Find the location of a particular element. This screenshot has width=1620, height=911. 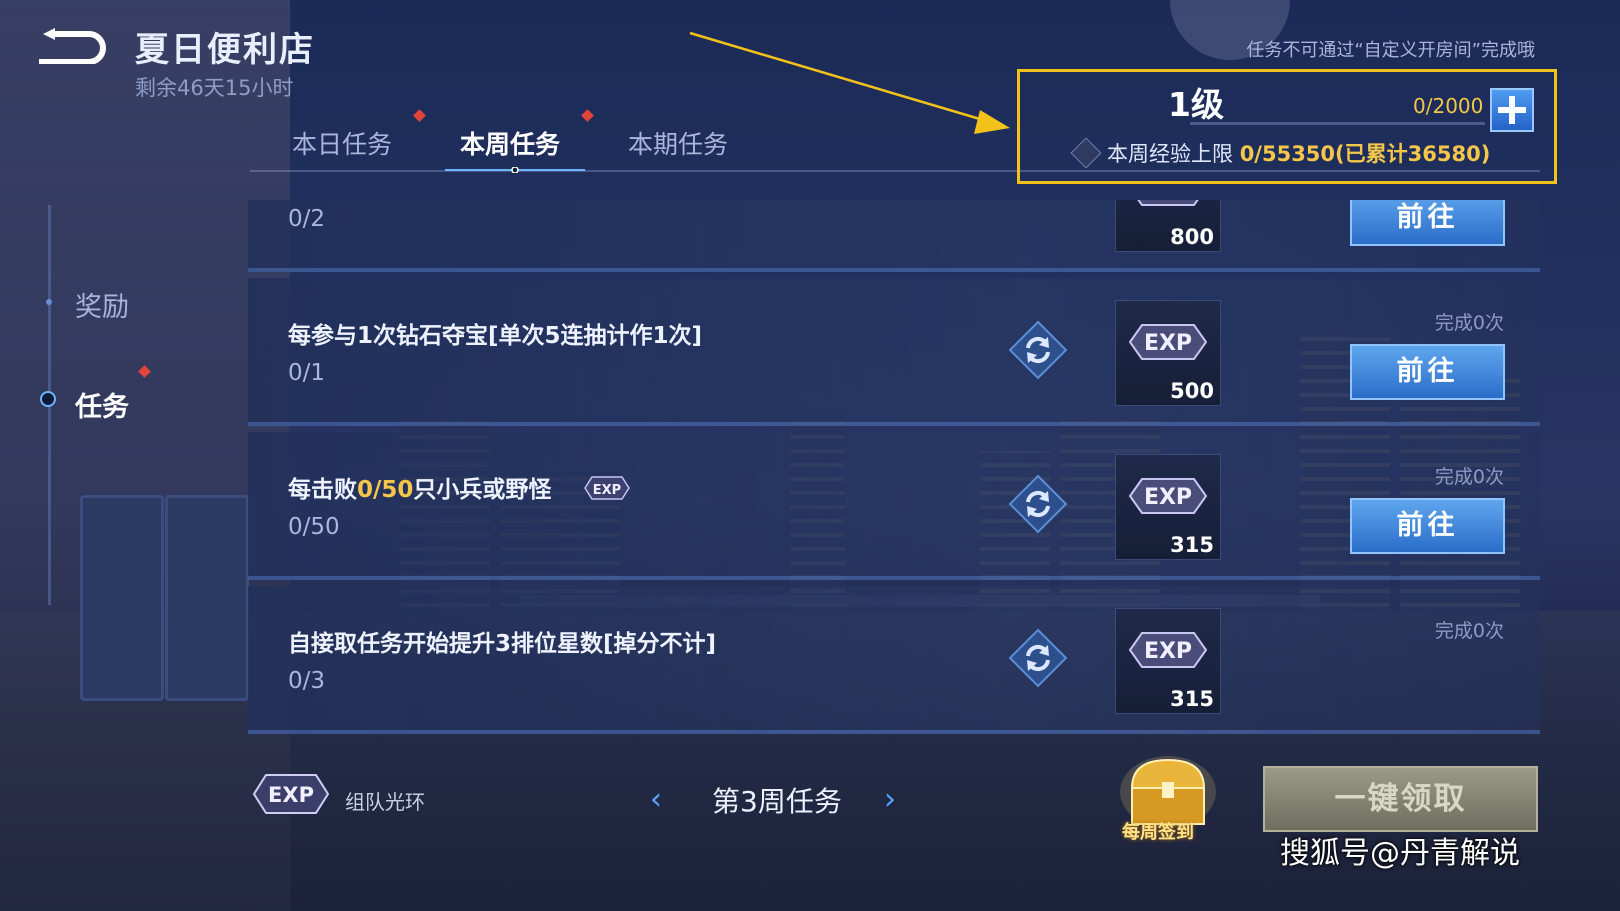

help-icon is located at coordinates (1086, 153).